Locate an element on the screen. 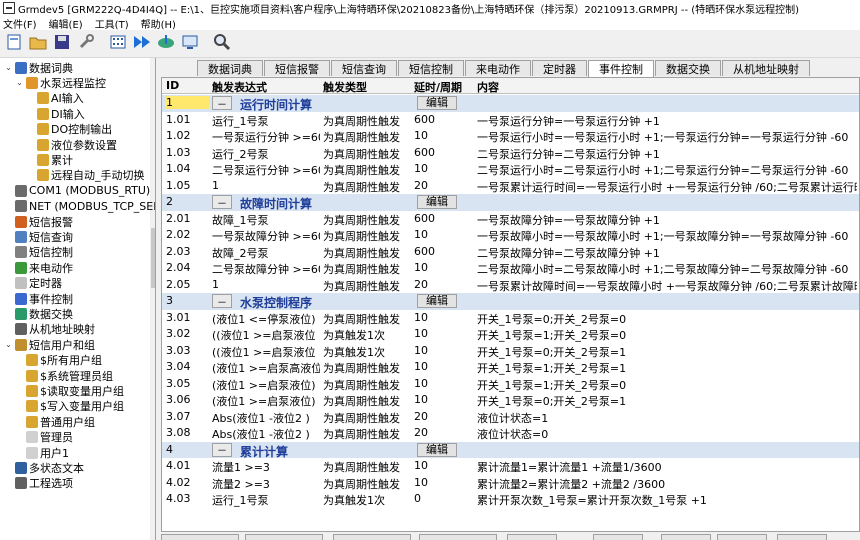 The width and height of the screenshot is (860, 540). tab-8: 从机地址映射 is located at coordinates (766, 68).